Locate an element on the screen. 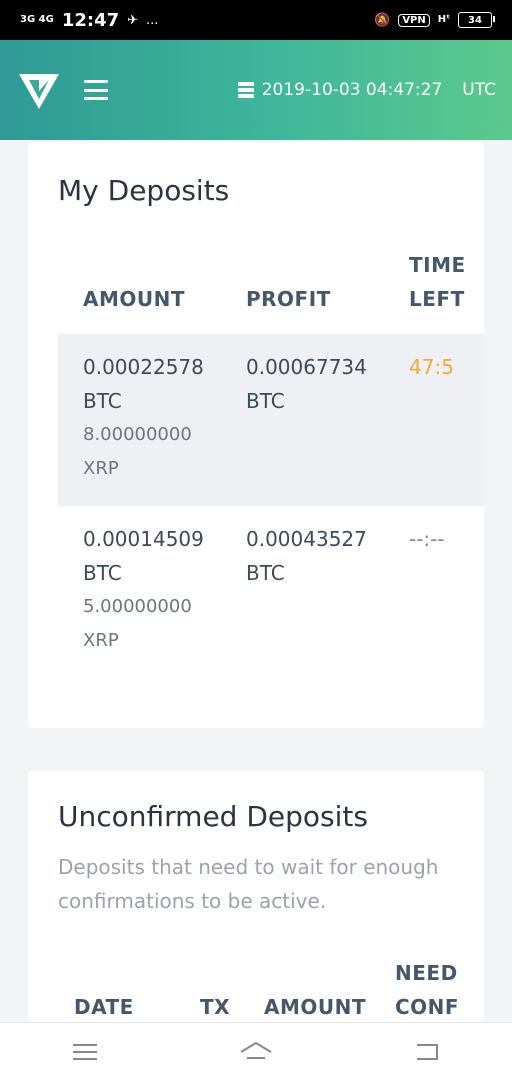 This screenshot has height=1081, width=512. time-left-value: 47:5 is located at coordinates (431, 367).